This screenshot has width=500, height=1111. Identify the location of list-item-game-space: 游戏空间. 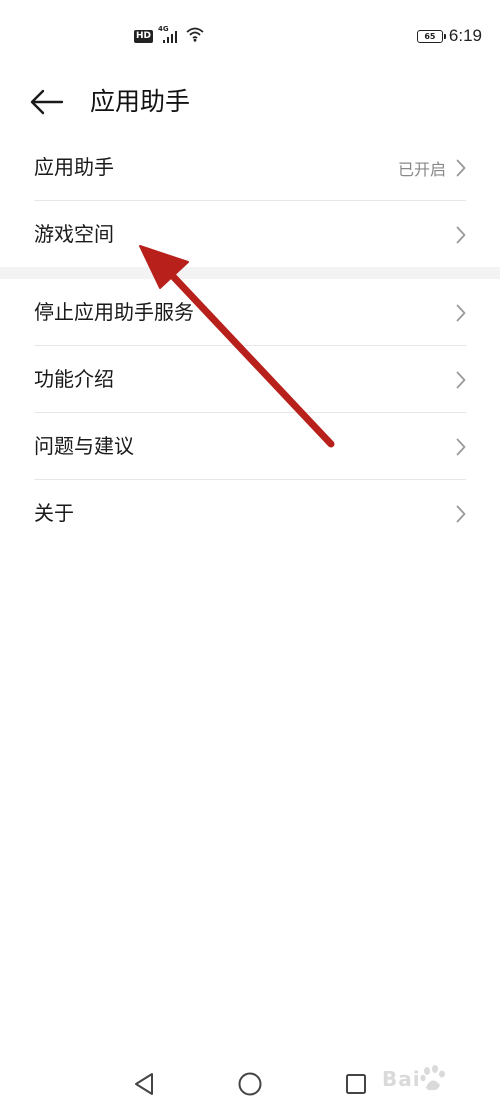
(250, 234).